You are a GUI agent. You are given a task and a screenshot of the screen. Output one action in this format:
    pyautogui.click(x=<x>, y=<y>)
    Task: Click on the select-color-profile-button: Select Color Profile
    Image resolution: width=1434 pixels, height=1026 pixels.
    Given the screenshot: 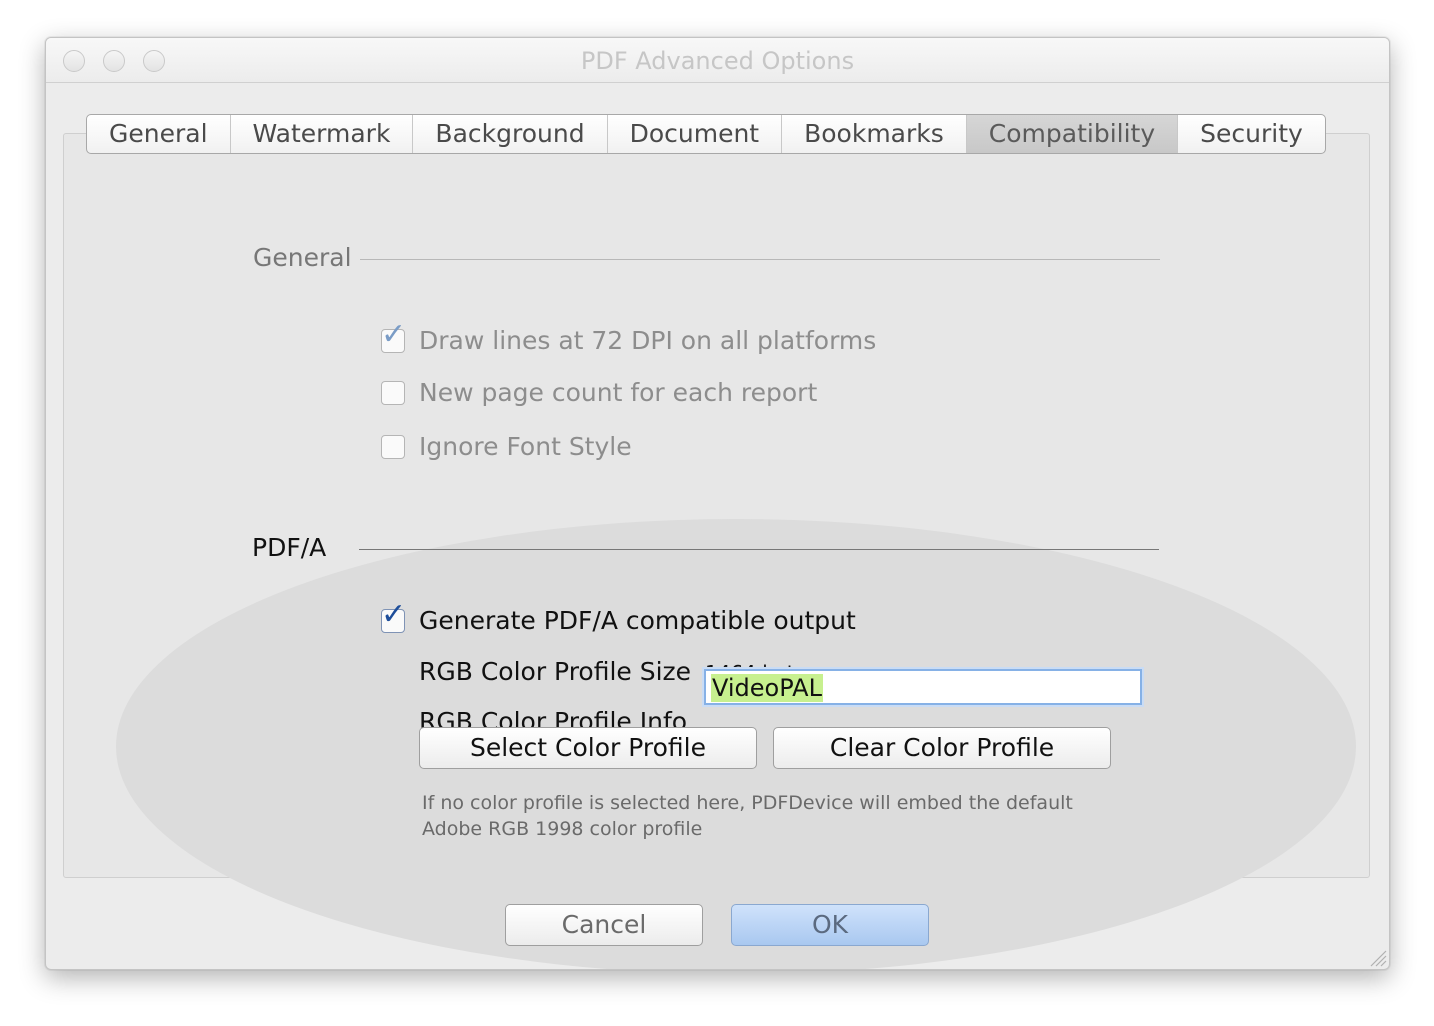 What is the action you would take?
    pyautogui.click(x=588, y=748)
    